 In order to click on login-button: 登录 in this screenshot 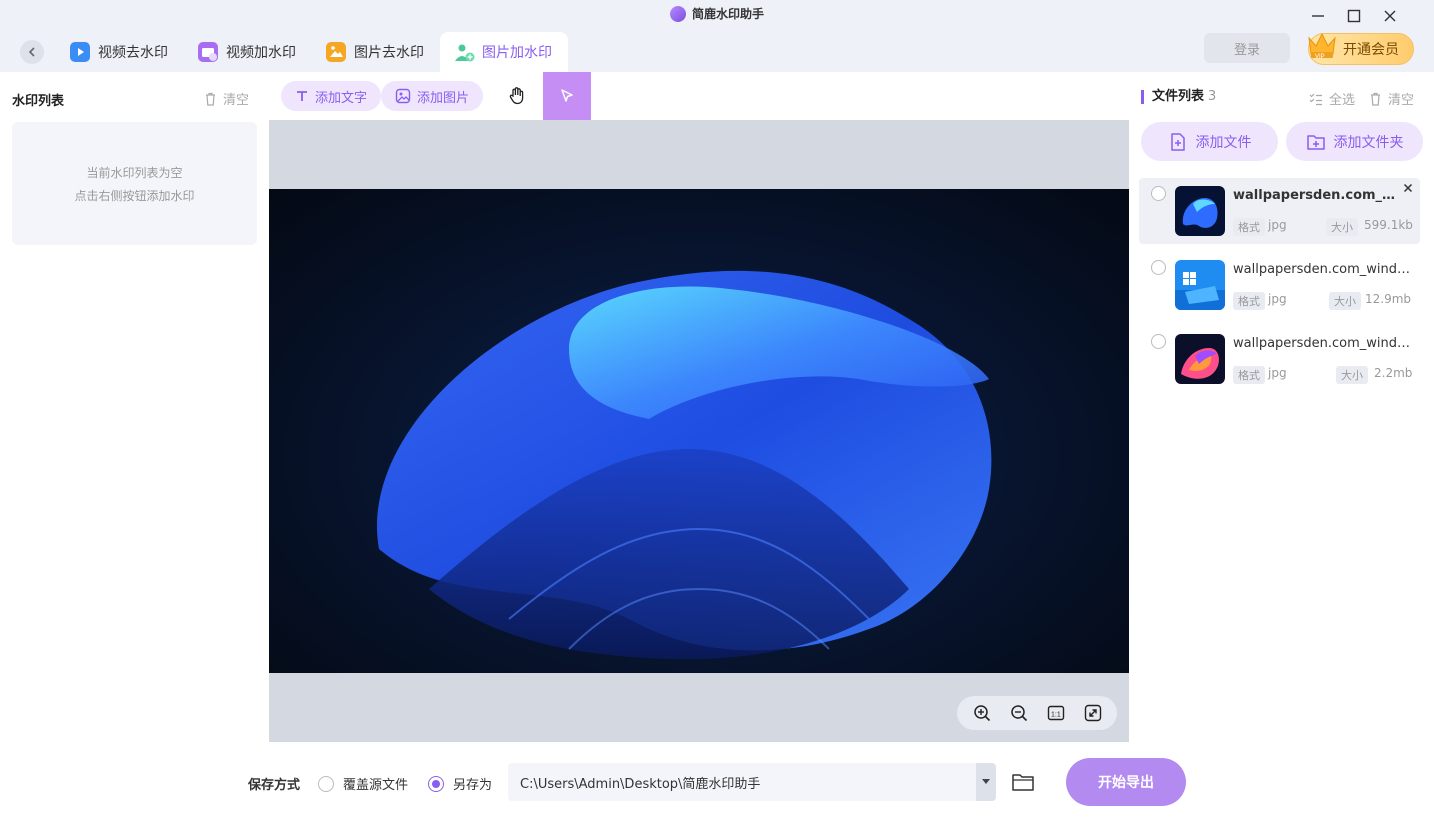, I will do `click(1247, 48)`.